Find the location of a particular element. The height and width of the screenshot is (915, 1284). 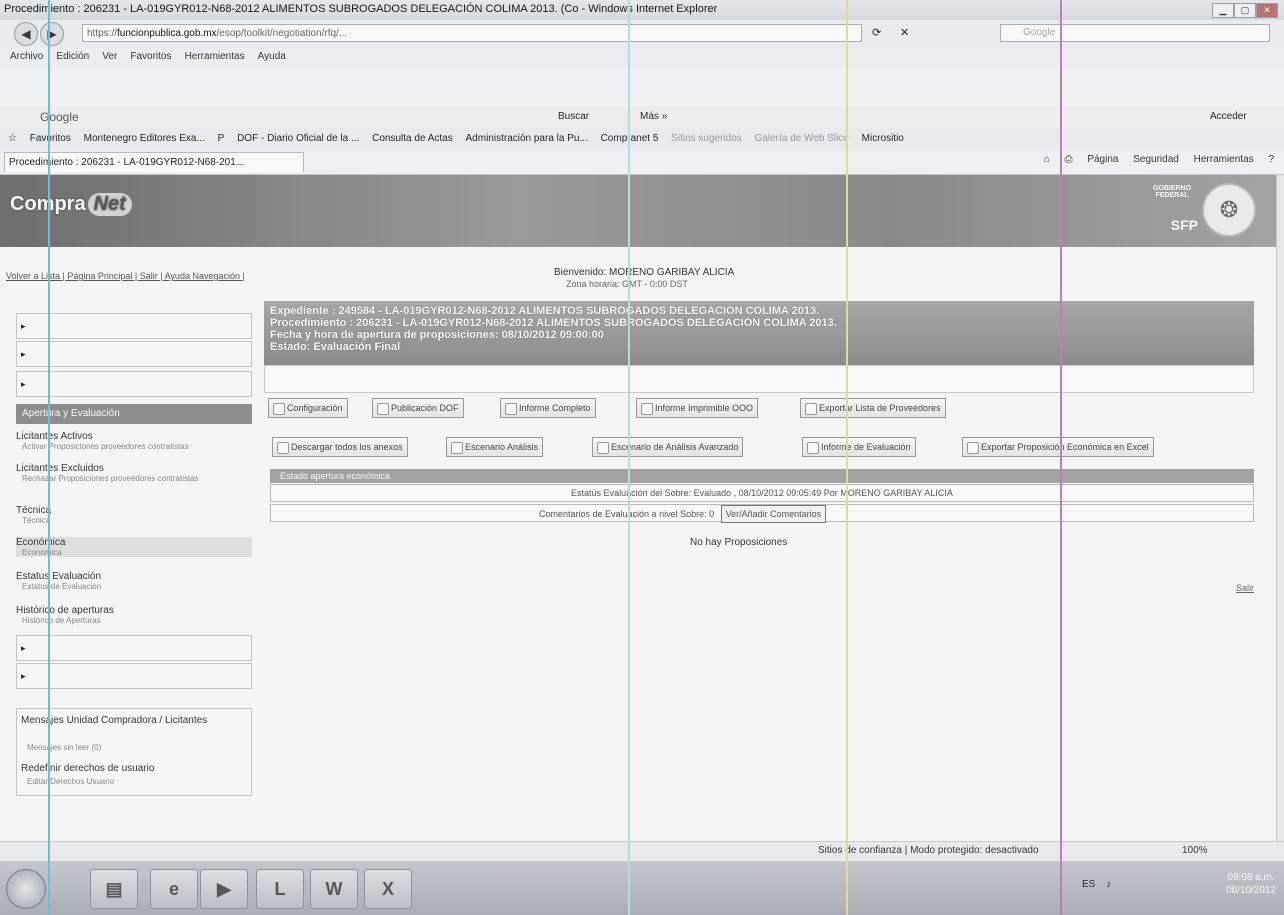

menu-edicion: Edición is located at coordinates (72, 56).